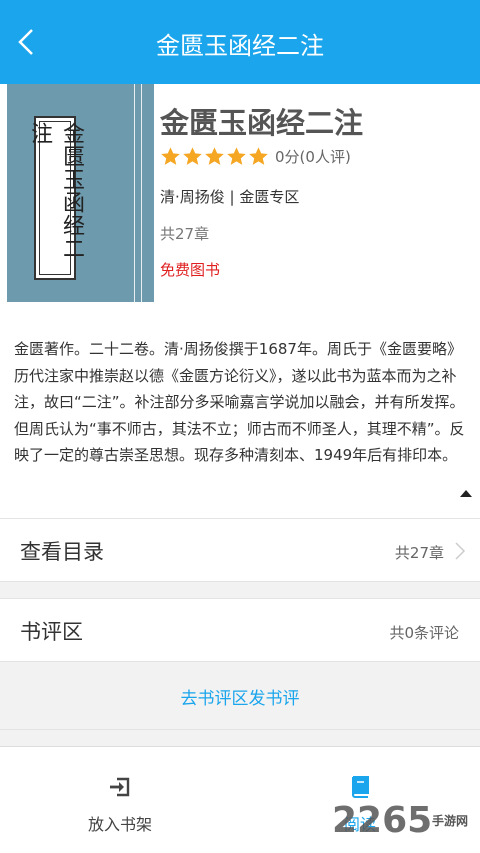  Describe the element at coordinates (240, 46) in the screenshot. I see `page-title: 金匮玉函经二注` at that location.